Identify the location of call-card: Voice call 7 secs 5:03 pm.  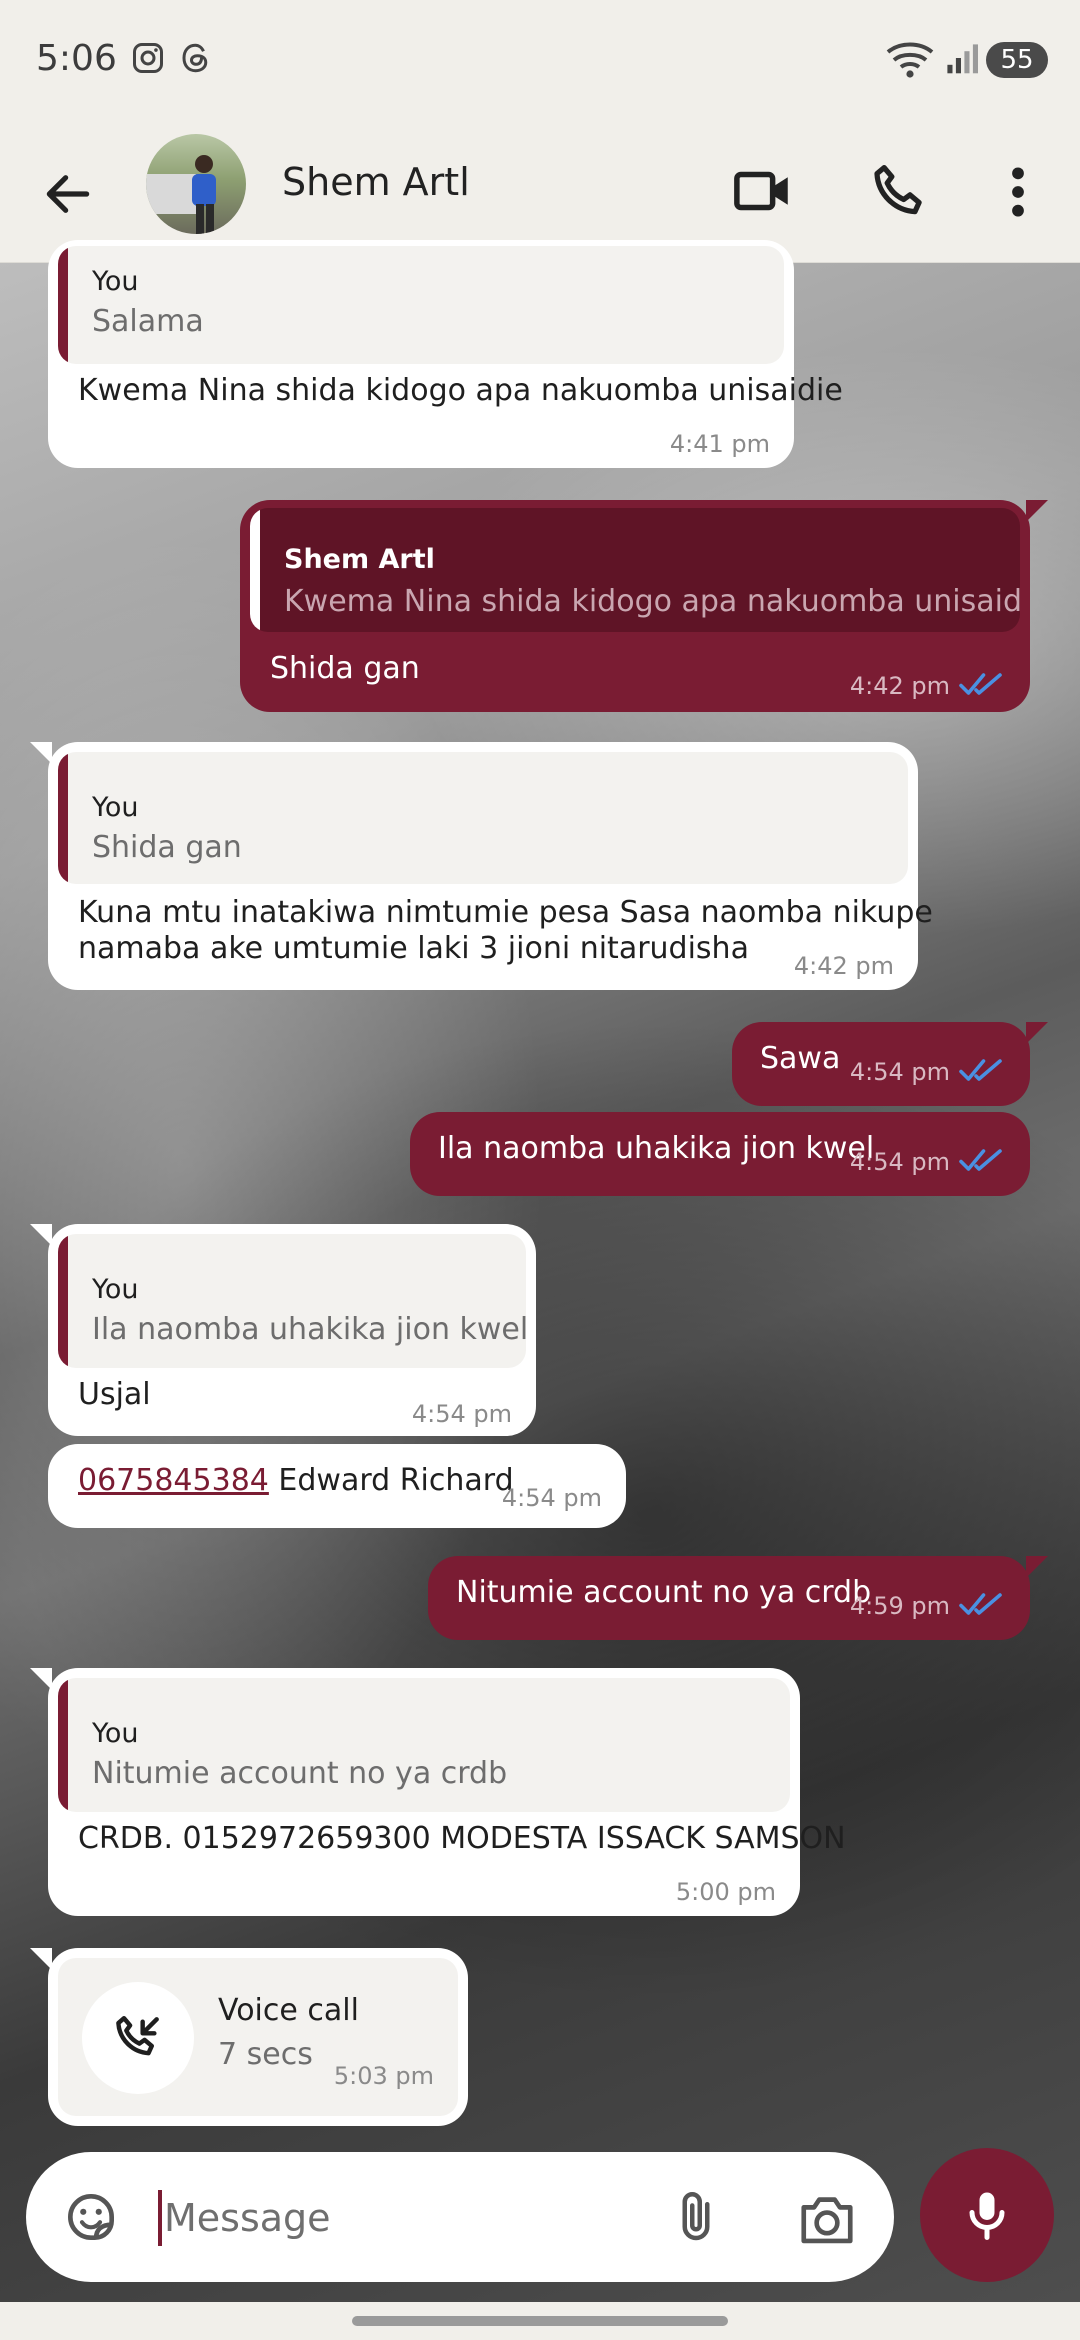
(258, 2037).